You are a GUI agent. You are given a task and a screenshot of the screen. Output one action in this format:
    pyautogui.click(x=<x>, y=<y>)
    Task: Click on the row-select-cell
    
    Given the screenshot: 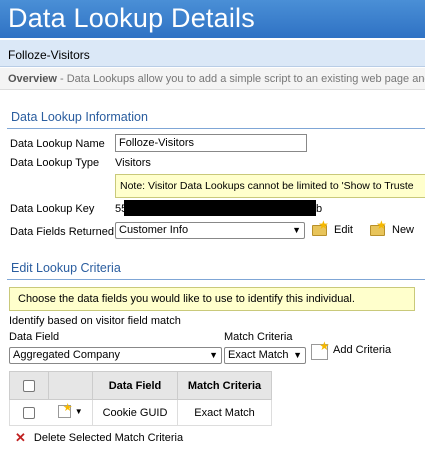 What is the action you would take?
    pyautogui.click(x=29, y=412)
    